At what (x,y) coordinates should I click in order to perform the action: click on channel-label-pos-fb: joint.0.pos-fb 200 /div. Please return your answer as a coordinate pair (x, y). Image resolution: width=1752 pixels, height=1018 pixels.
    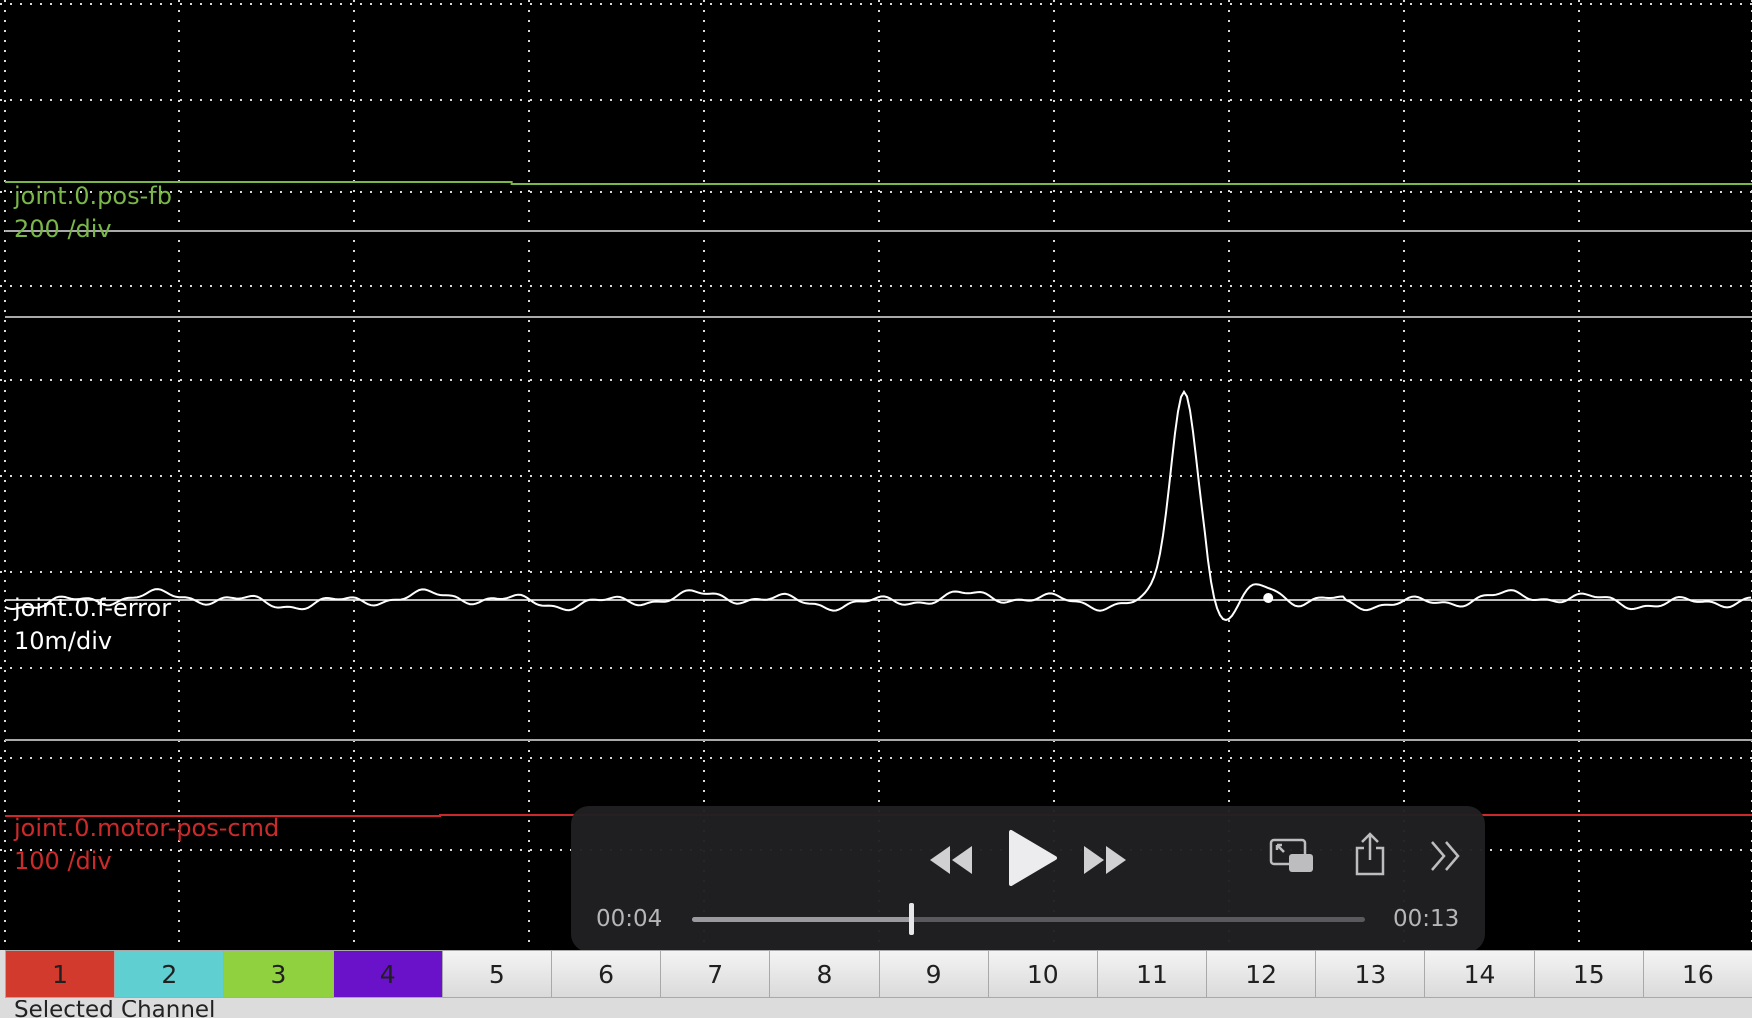
    Looking at the image, I should click on (93, 213).